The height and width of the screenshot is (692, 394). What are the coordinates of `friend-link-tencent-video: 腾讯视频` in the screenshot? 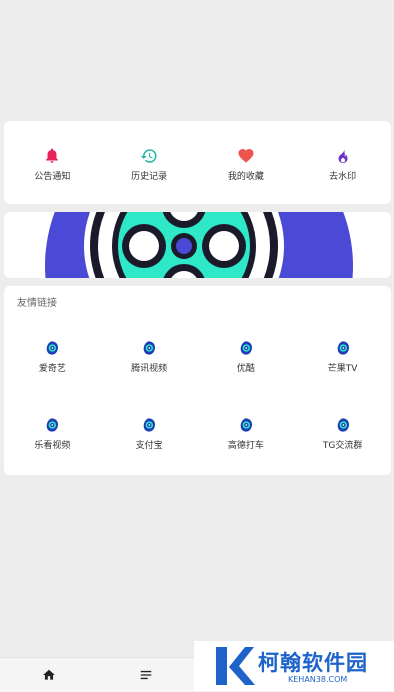 It's located at (149, 357).